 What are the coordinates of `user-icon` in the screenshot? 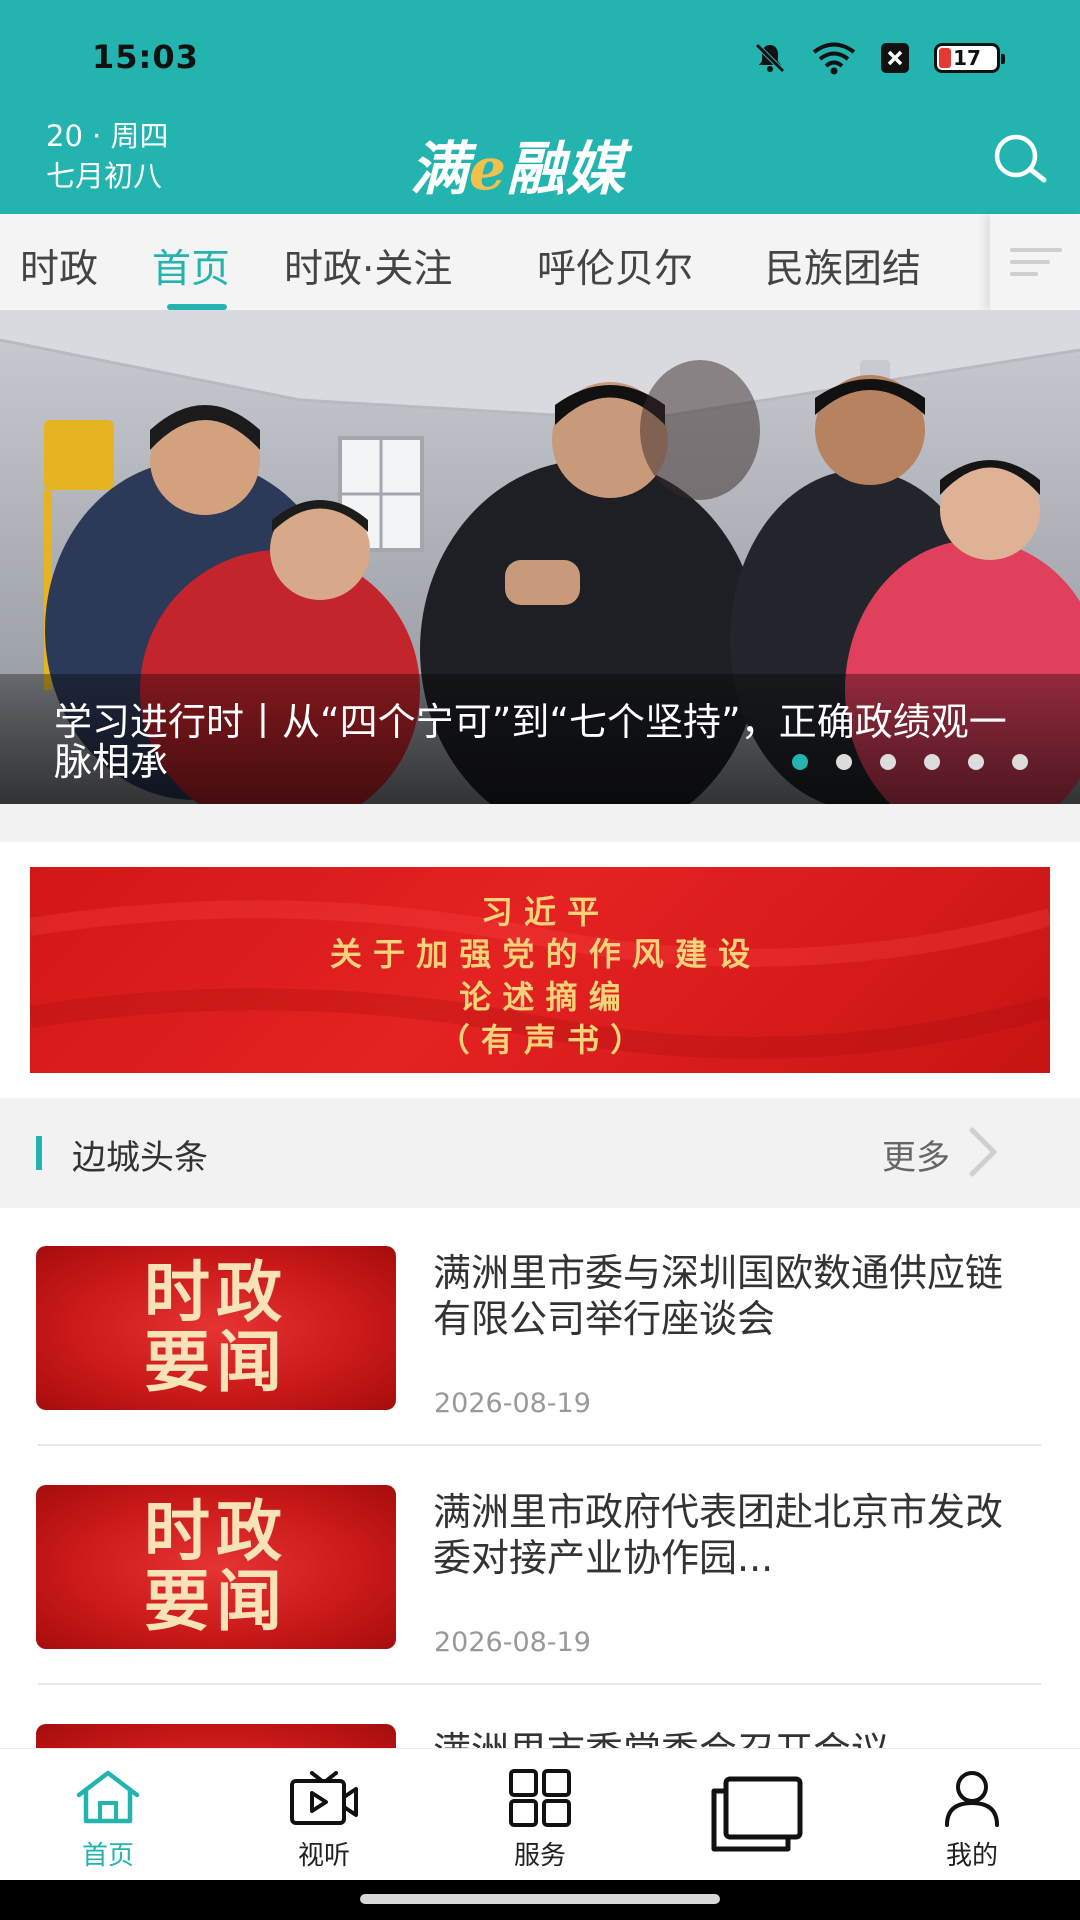 It's located at (972, 1799).